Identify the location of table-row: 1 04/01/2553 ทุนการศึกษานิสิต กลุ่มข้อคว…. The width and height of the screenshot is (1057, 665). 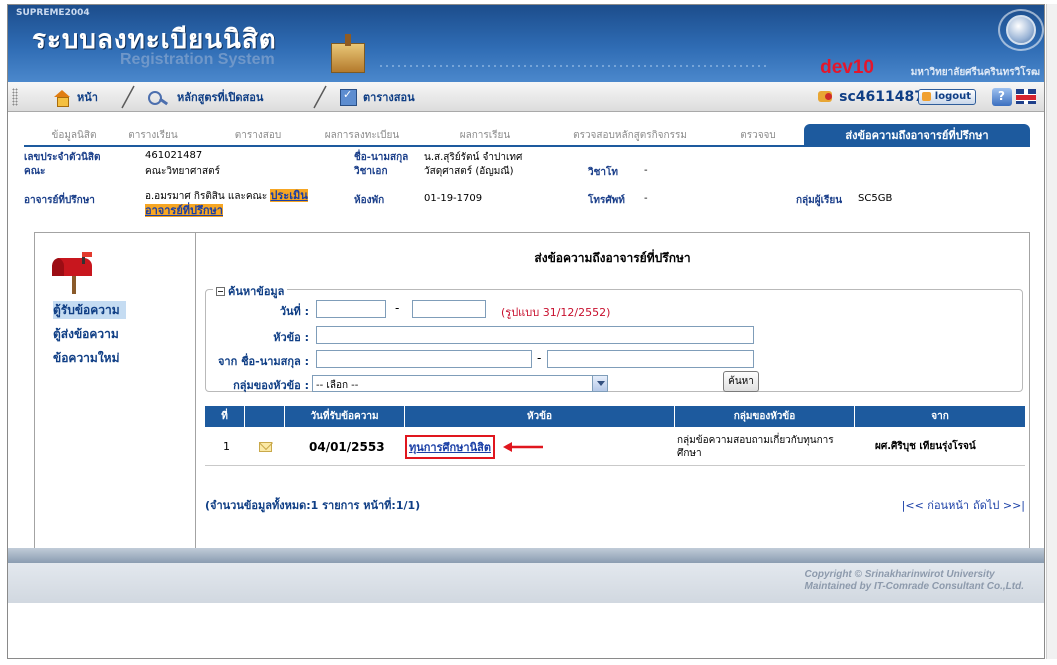
(615, 446).